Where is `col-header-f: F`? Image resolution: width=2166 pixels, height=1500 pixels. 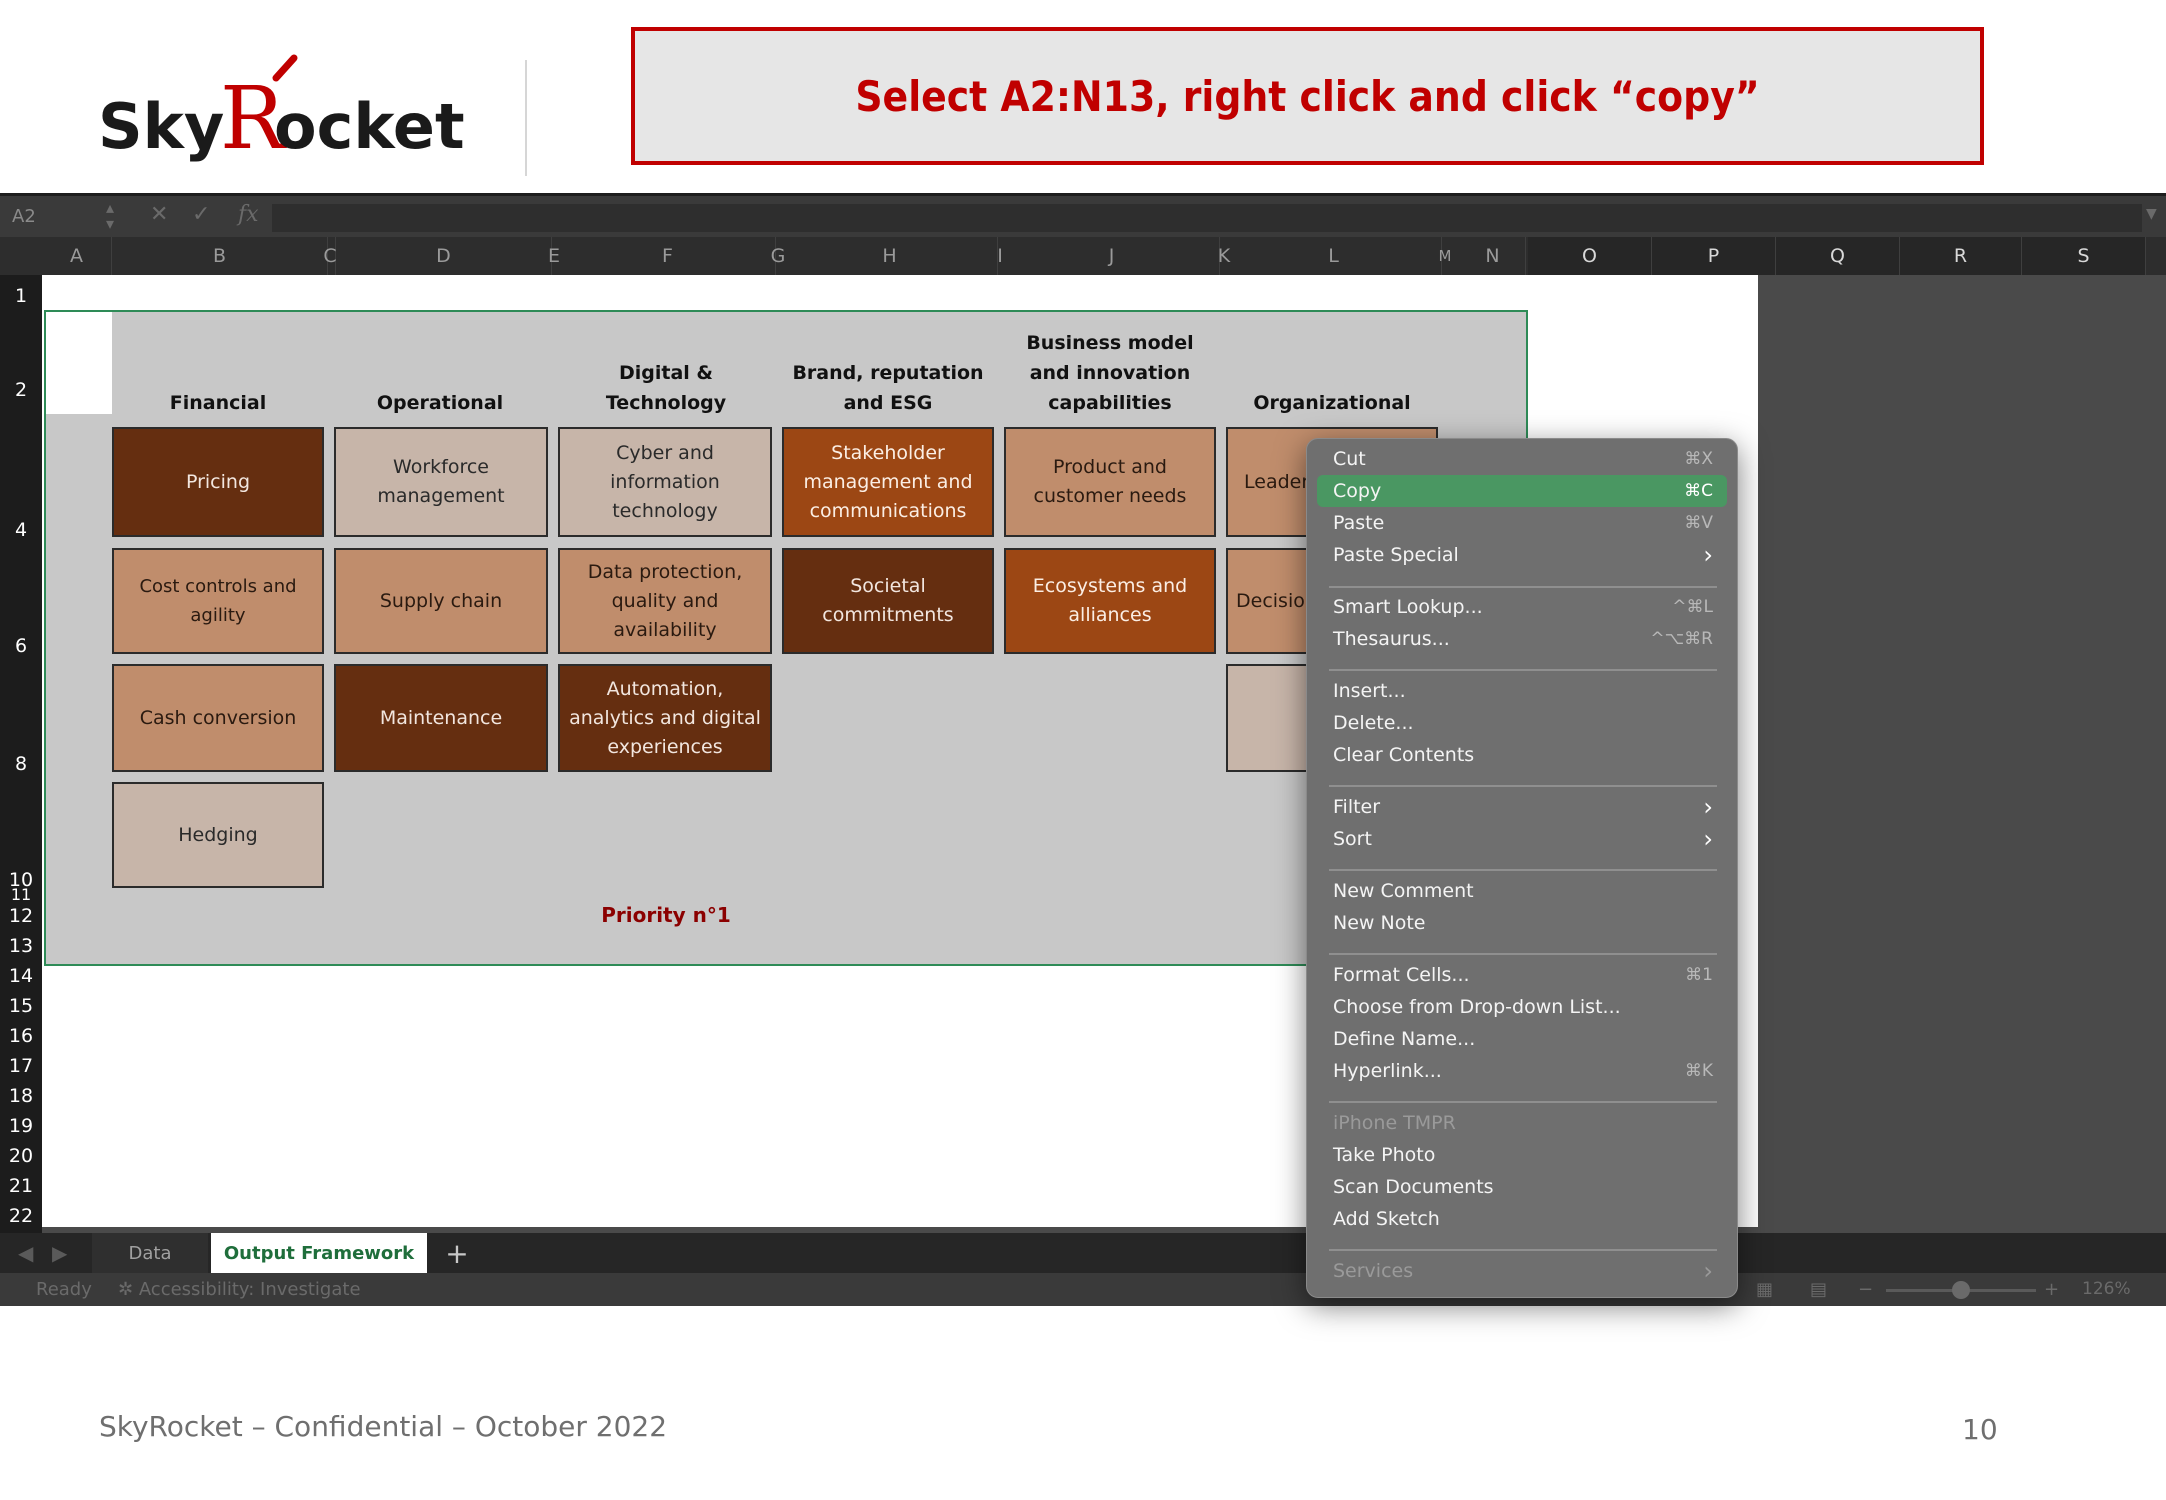
col-header-f: F is located at coordinates (668, 256).